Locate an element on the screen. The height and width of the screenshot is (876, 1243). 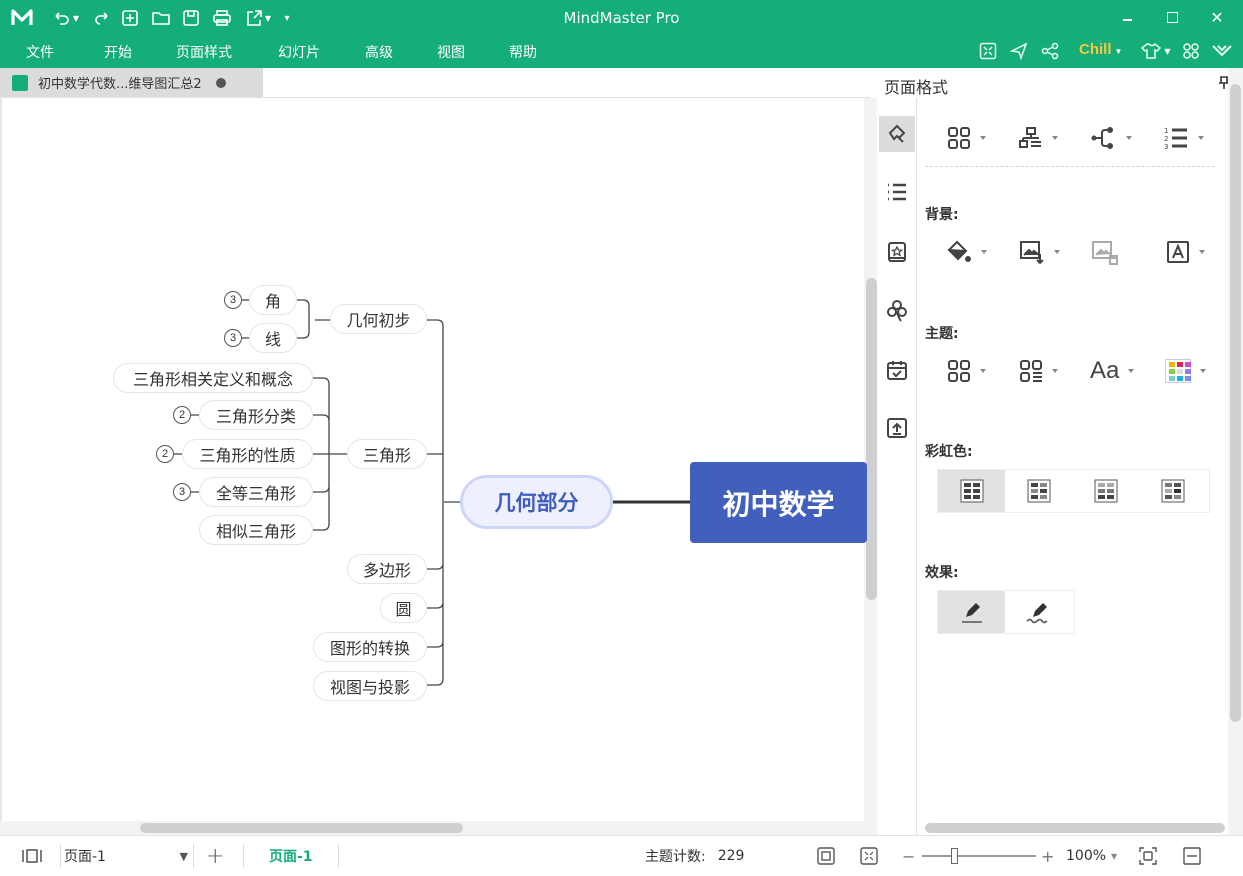
theme-tab-icon is located at coordinates (897, 311).